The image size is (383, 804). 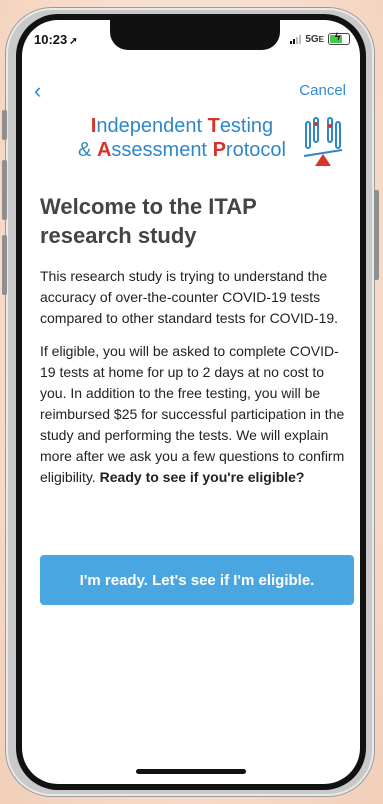 I want to click on nav-bar: ‹ Cancel, so click(x=191, y=91).